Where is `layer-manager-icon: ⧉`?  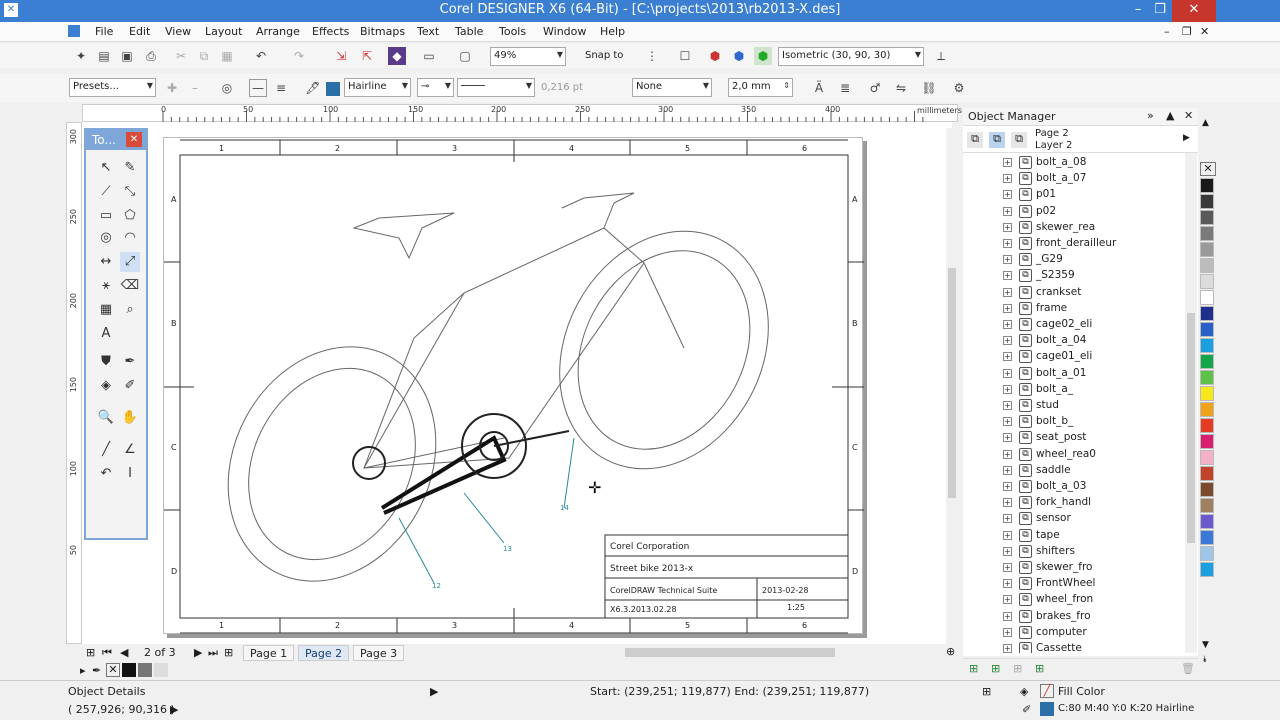 layer-manager-icon: ⧉ is located at coordinates (975, 140).